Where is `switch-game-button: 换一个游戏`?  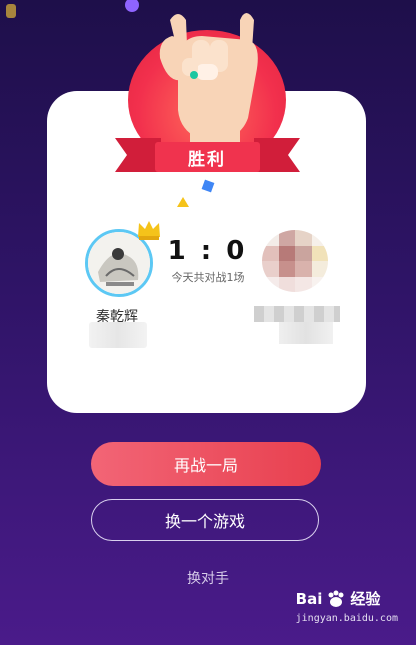 switch-game-button: 换一个游戏 is located at coordinates (205, 520).